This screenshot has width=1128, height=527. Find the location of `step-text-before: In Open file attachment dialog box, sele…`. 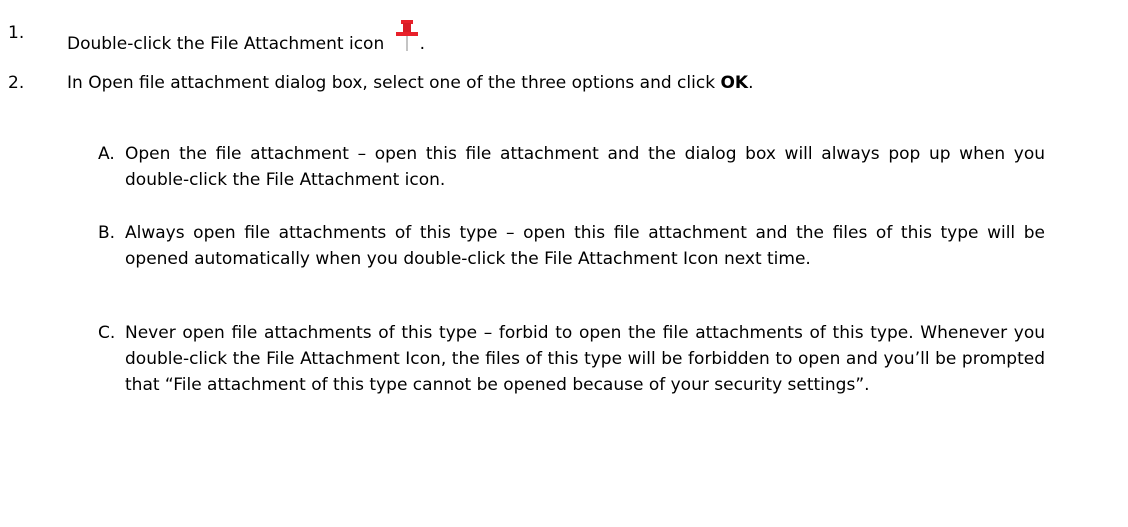

step-text-before: In Open file attachment dialog box, sele… is located at coordinates (394, 83).